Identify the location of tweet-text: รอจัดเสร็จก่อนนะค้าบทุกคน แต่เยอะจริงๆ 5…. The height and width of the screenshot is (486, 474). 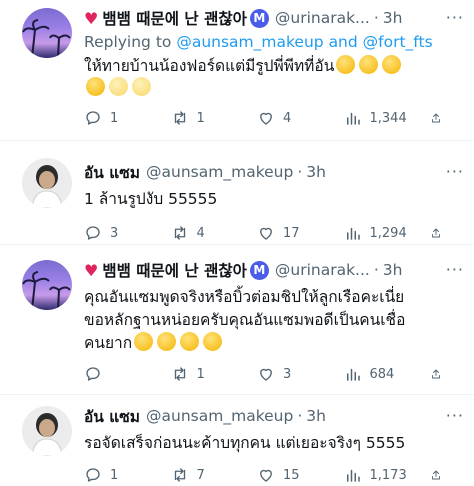
(245, 443).